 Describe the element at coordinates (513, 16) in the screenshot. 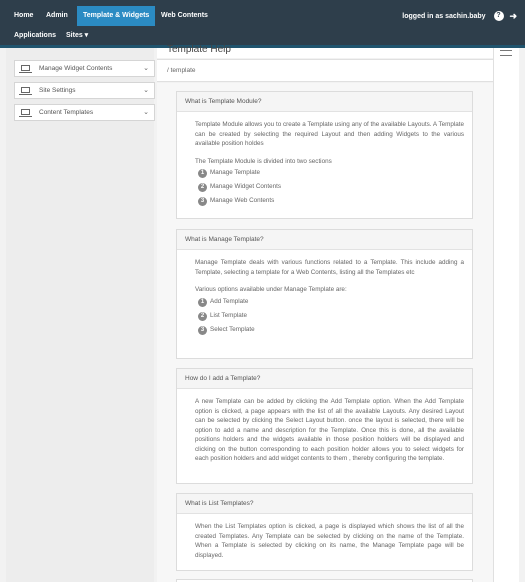

I see `logout-icon: ➜` at that location.